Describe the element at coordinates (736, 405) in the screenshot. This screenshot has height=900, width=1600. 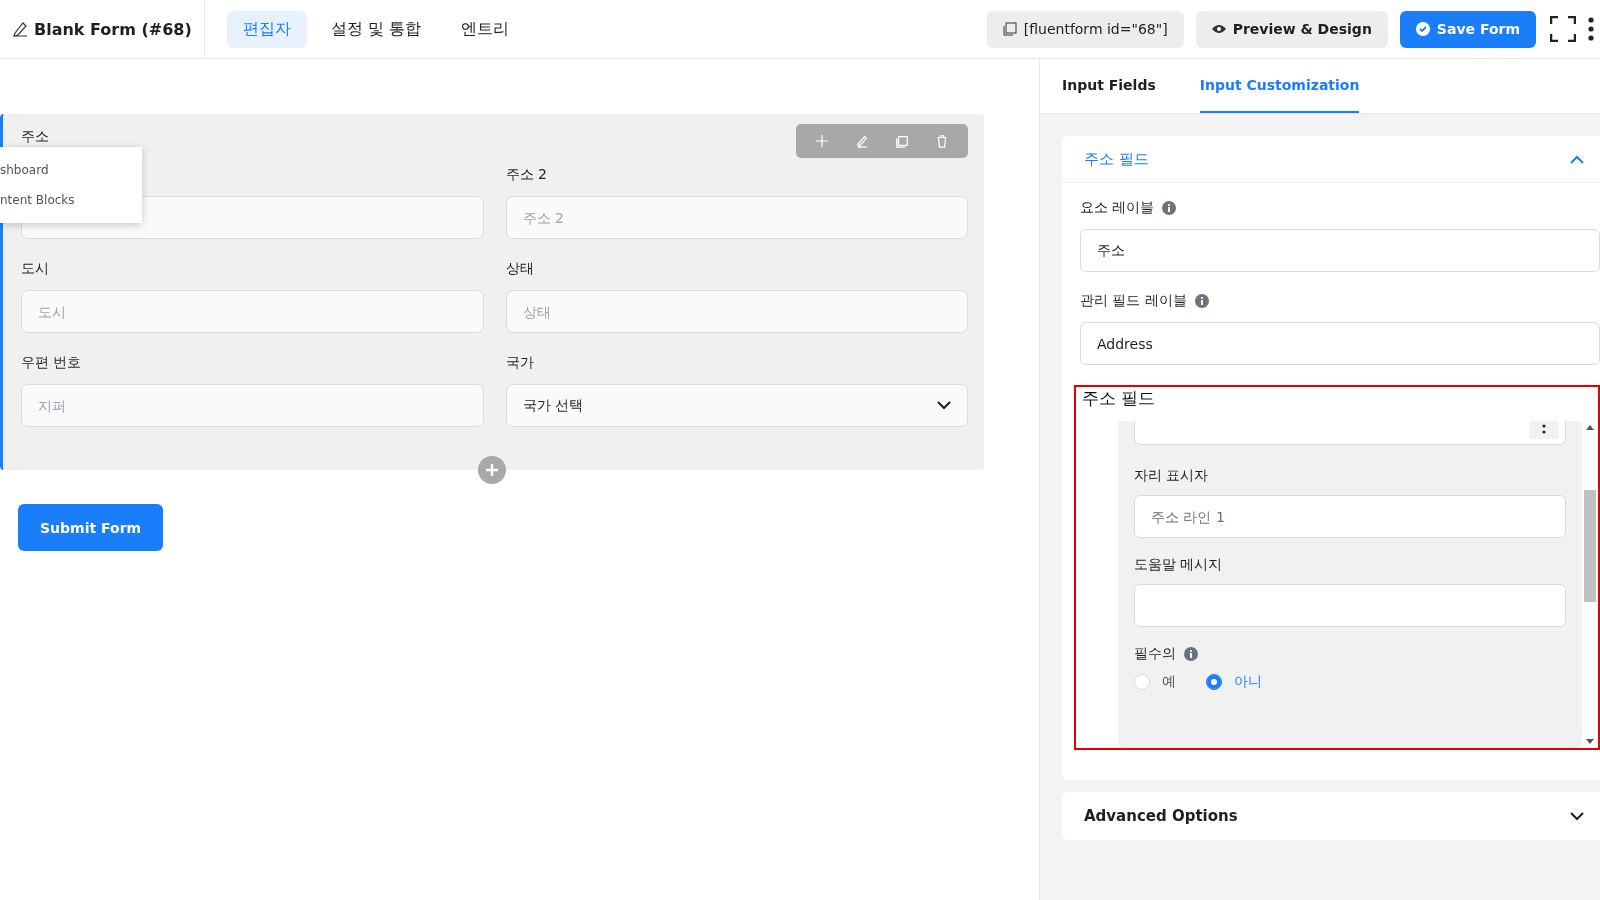
I see `country-select: 국가 선택` at that location.